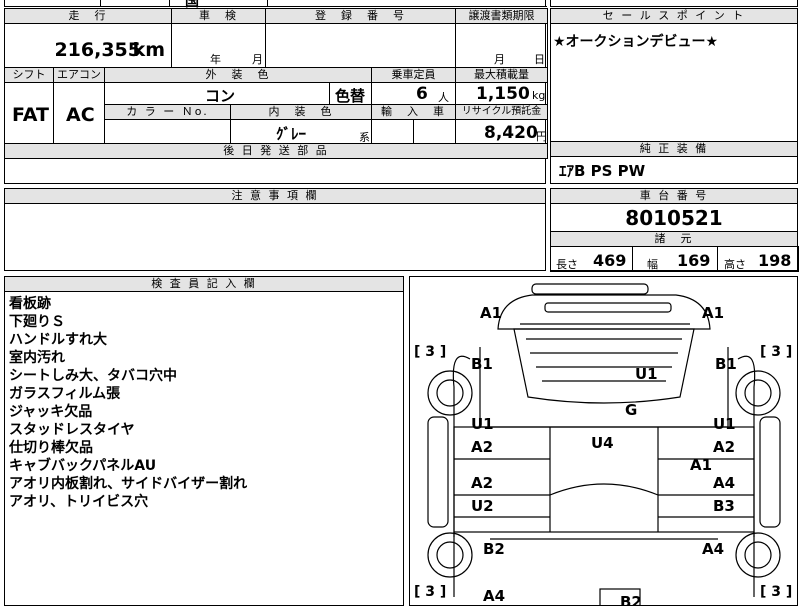  What do you see at coordinates (97, 50) in the screenshot?
I see `mileage-value: 216,355` at bounding box center [97, 50].